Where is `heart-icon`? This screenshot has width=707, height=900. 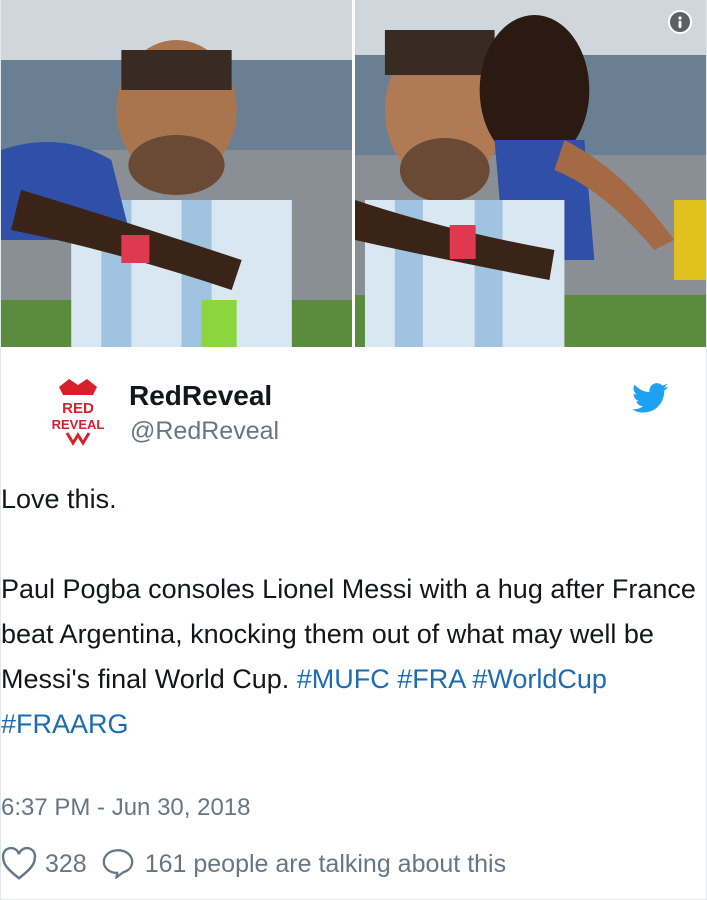
heart-icon is located at coordinates (19, 863).